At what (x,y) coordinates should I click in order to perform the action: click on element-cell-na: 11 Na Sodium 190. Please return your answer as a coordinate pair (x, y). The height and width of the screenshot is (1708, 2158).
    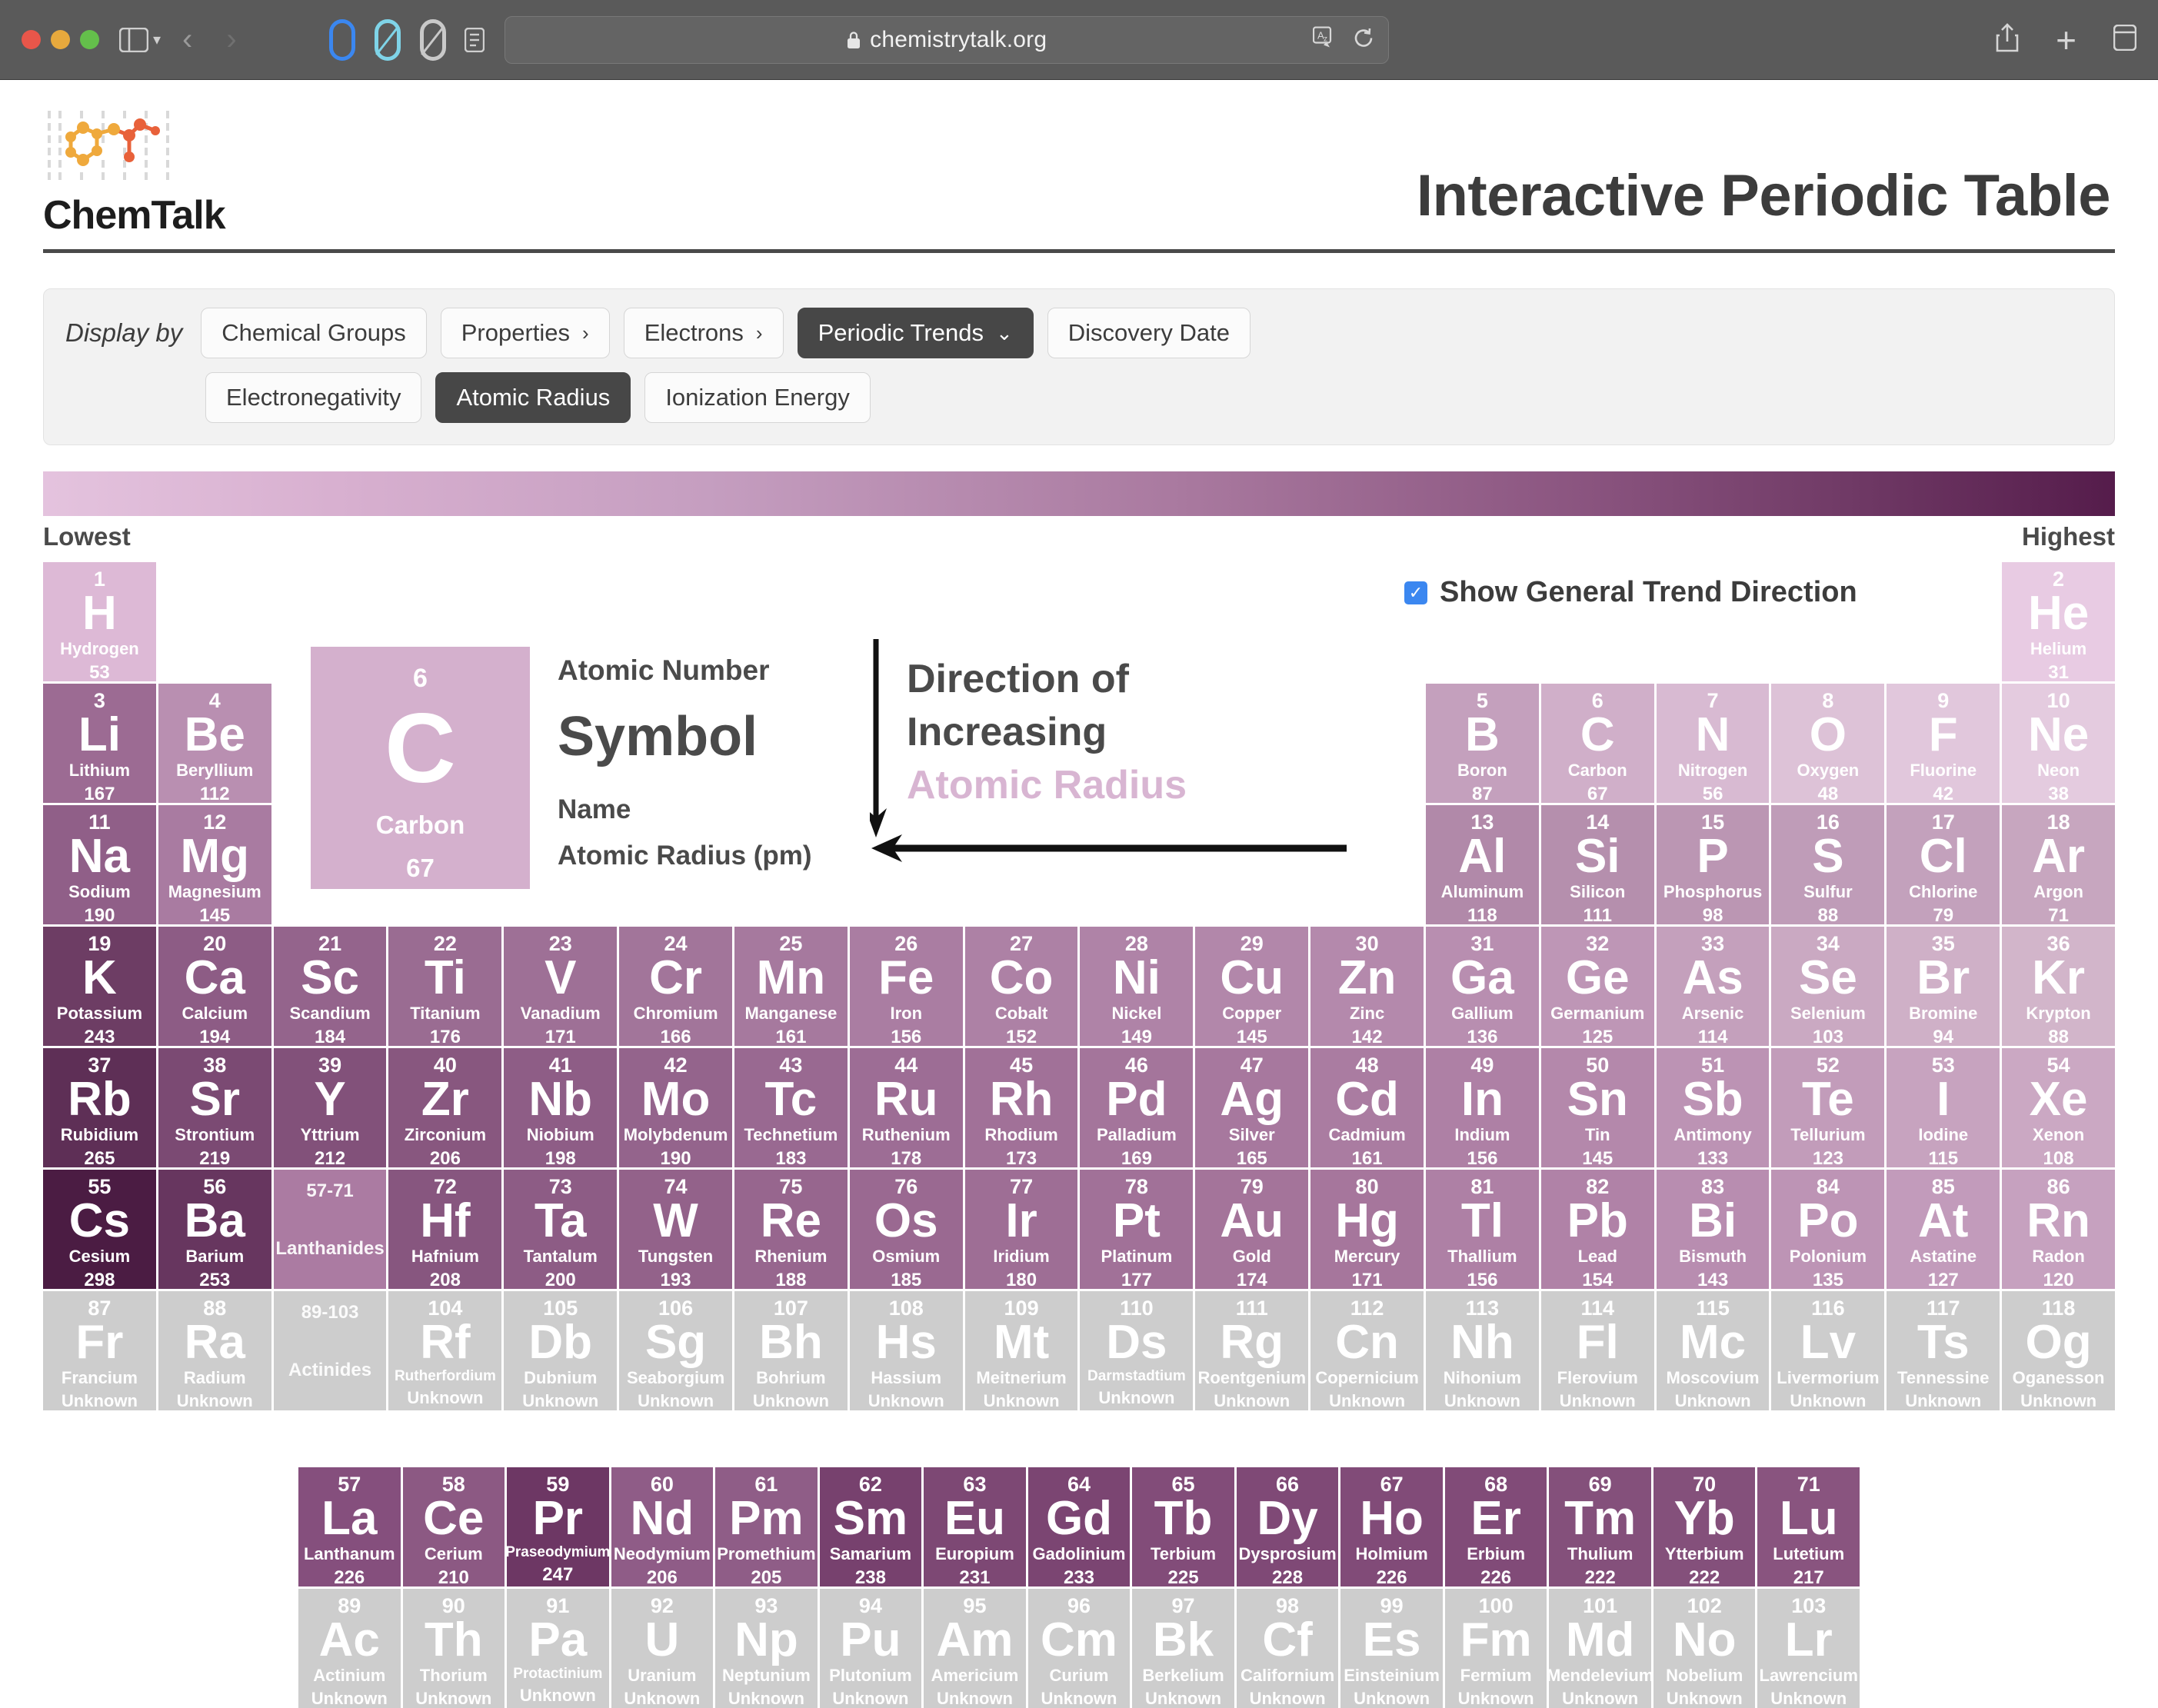
    Looking at the image, I should click on (99, 864).